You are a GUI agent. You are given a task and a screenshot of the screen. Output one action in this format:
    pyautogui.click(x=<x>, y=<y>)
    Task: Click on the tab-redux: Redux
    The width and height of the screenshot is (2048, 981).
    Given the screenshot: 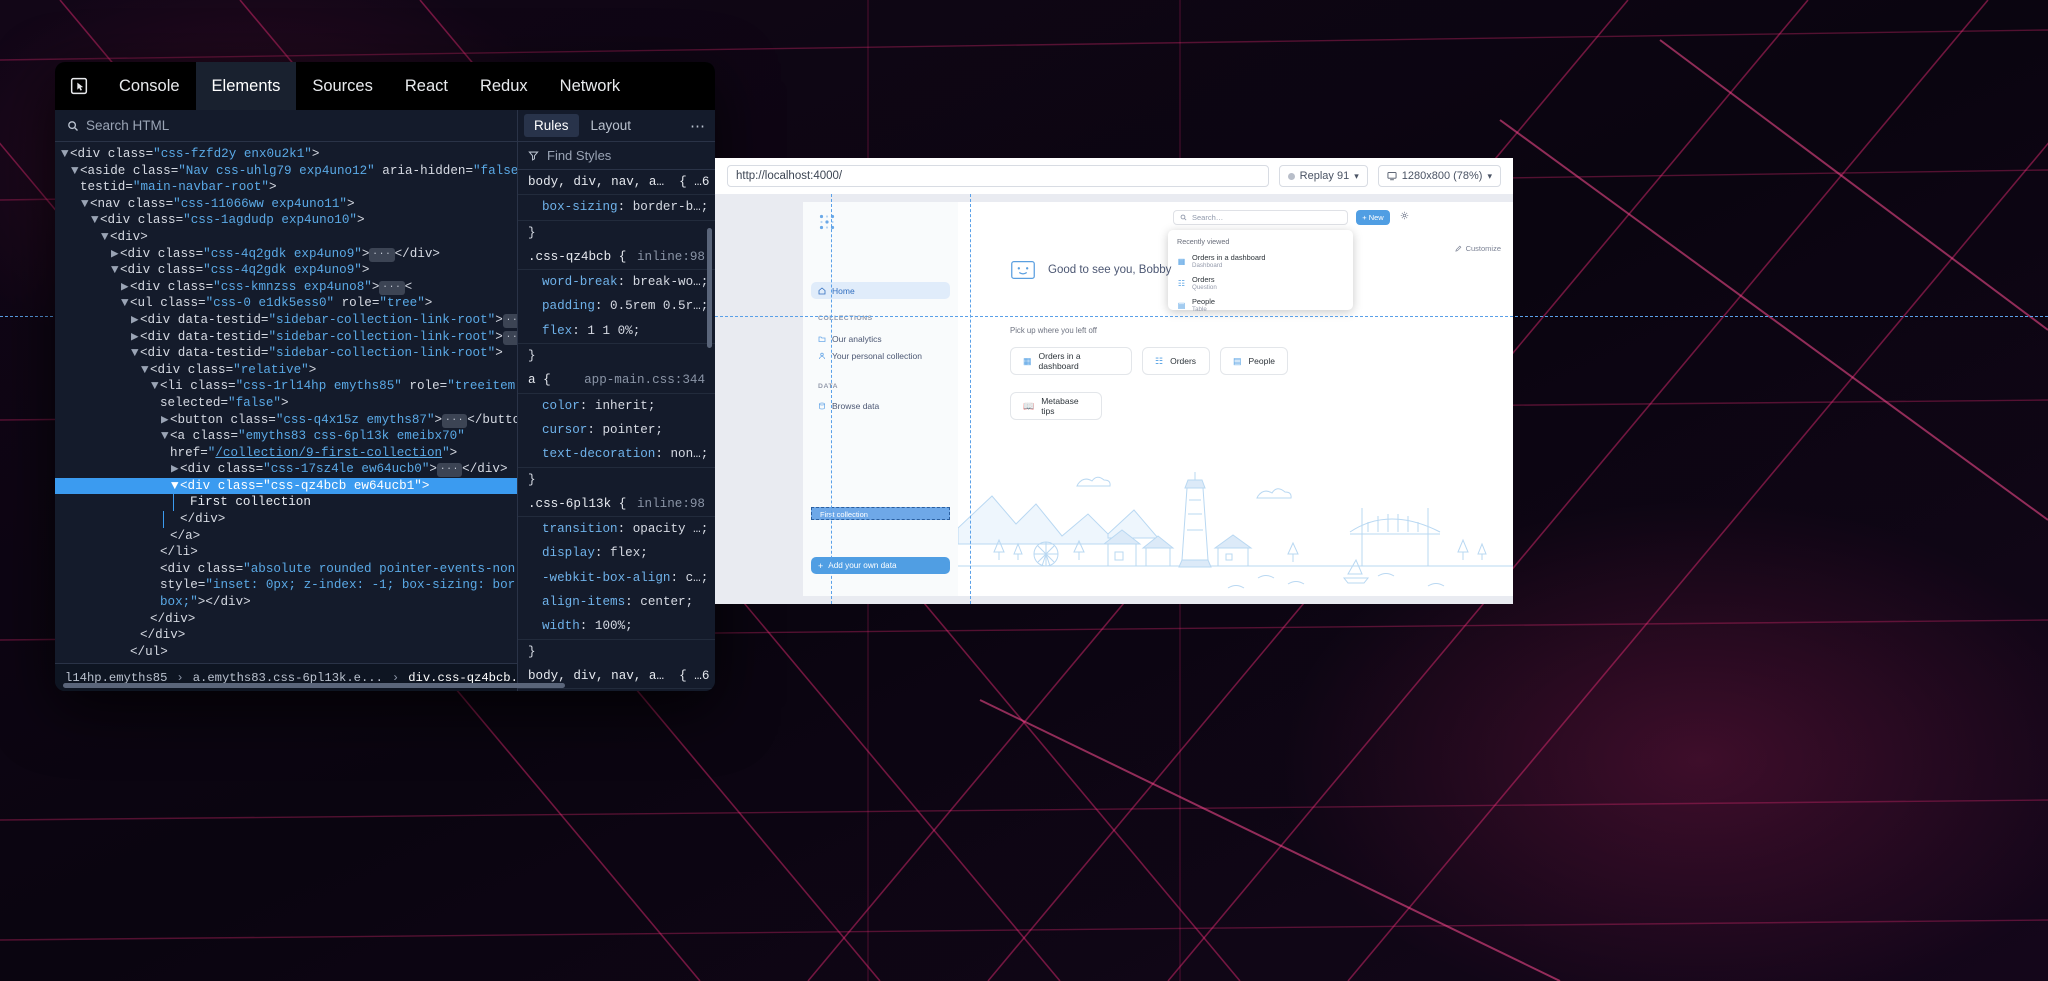 What is the action you would take?
    pyautogui.click(x=504, y=86)
    